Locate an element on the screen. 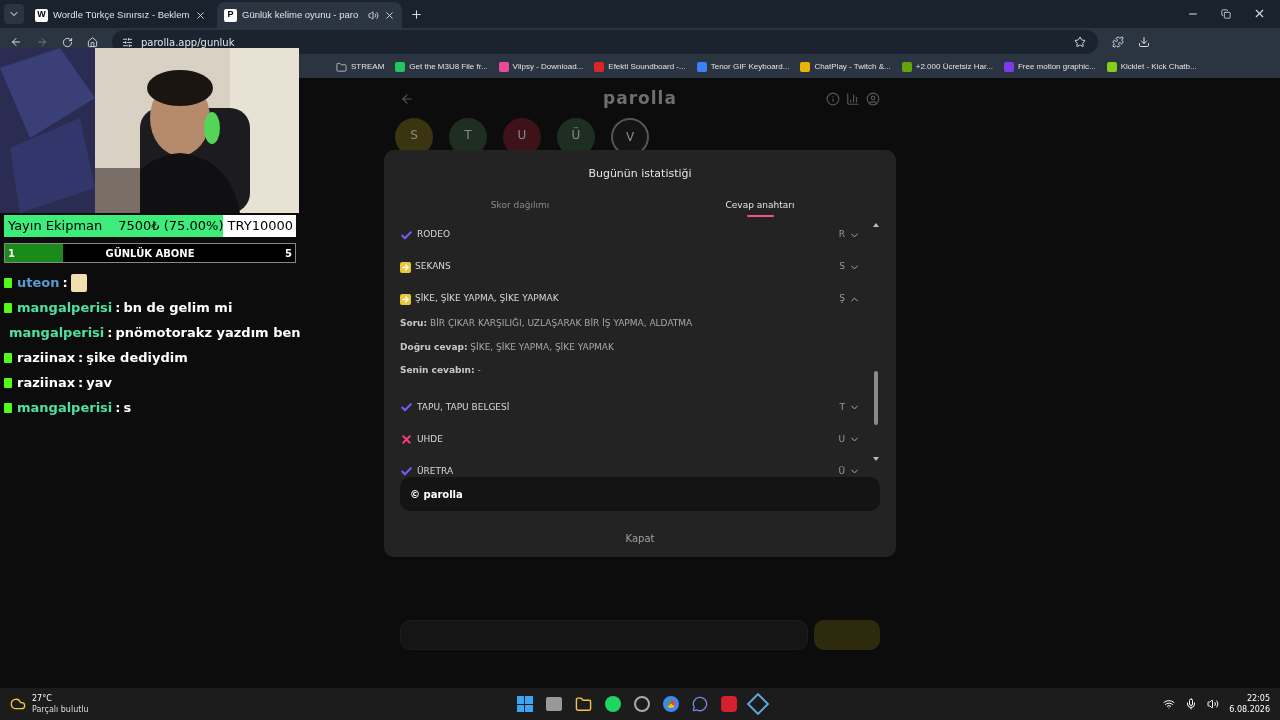 Image resolution: width=1280 pixels, height=720 pixels. reload-icon is located at coordinates (67, 42).